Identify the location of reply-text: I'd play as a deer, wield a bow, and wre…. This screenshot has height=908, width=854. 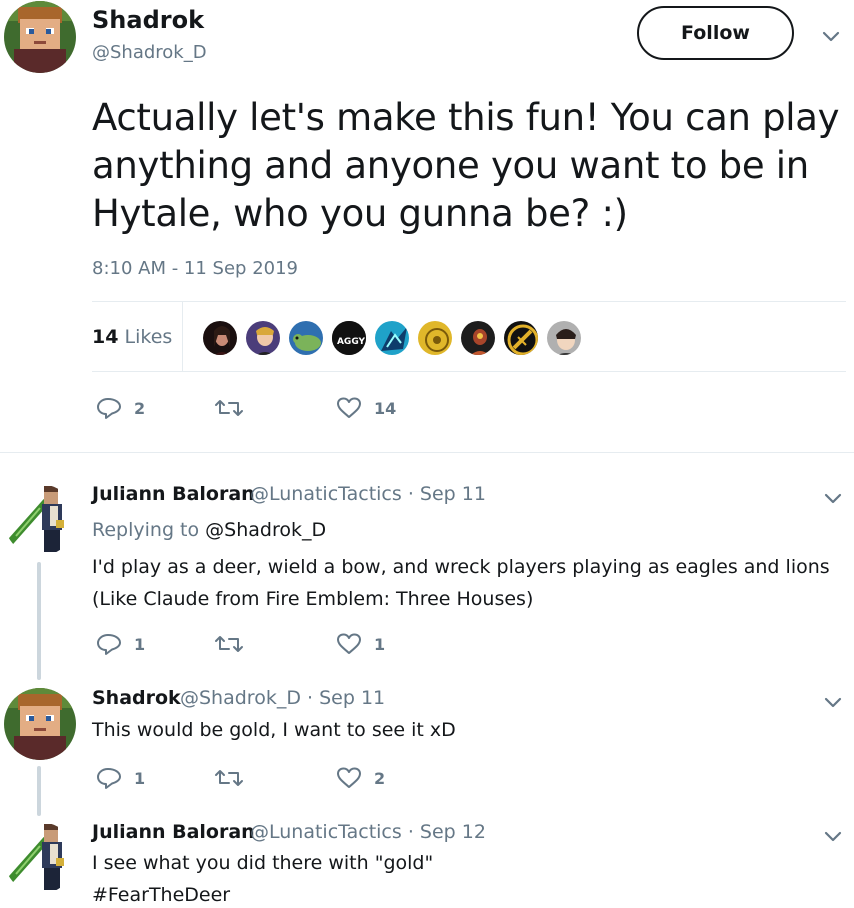
(461, 583).